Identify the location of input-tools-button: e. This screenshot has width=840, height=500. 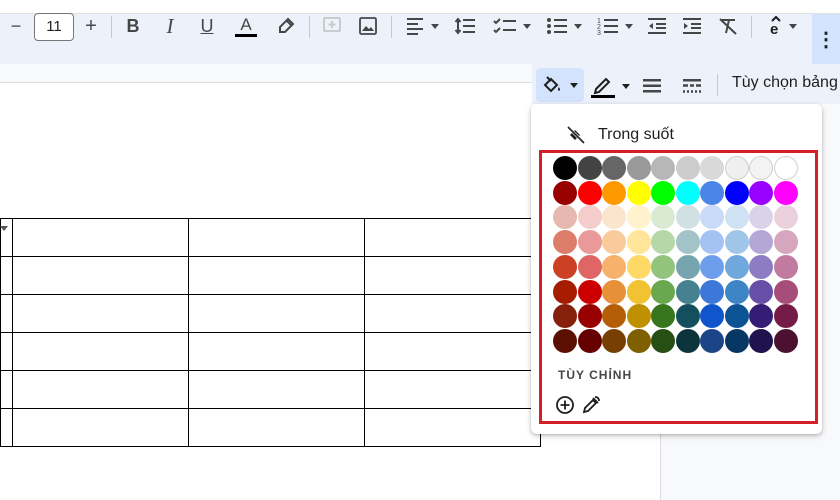
(783, 26).